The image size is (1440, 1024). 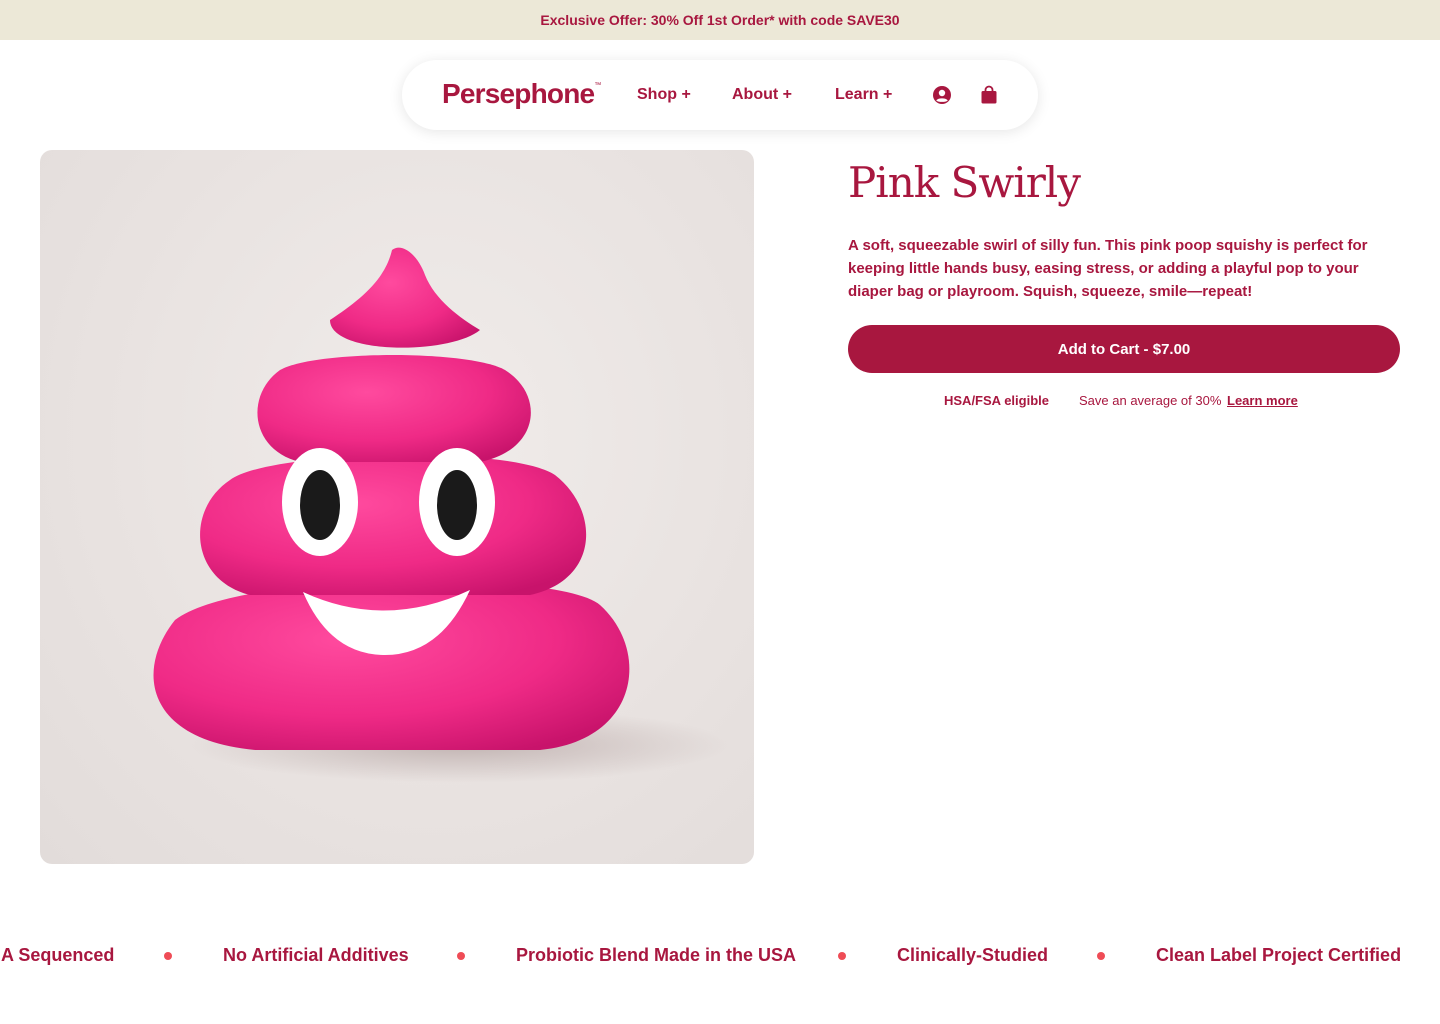 What do you see at coordinates (863, 95) in the screenshot?
I see `nav-item-learn: Learn +` at bounding box center [863, 95].